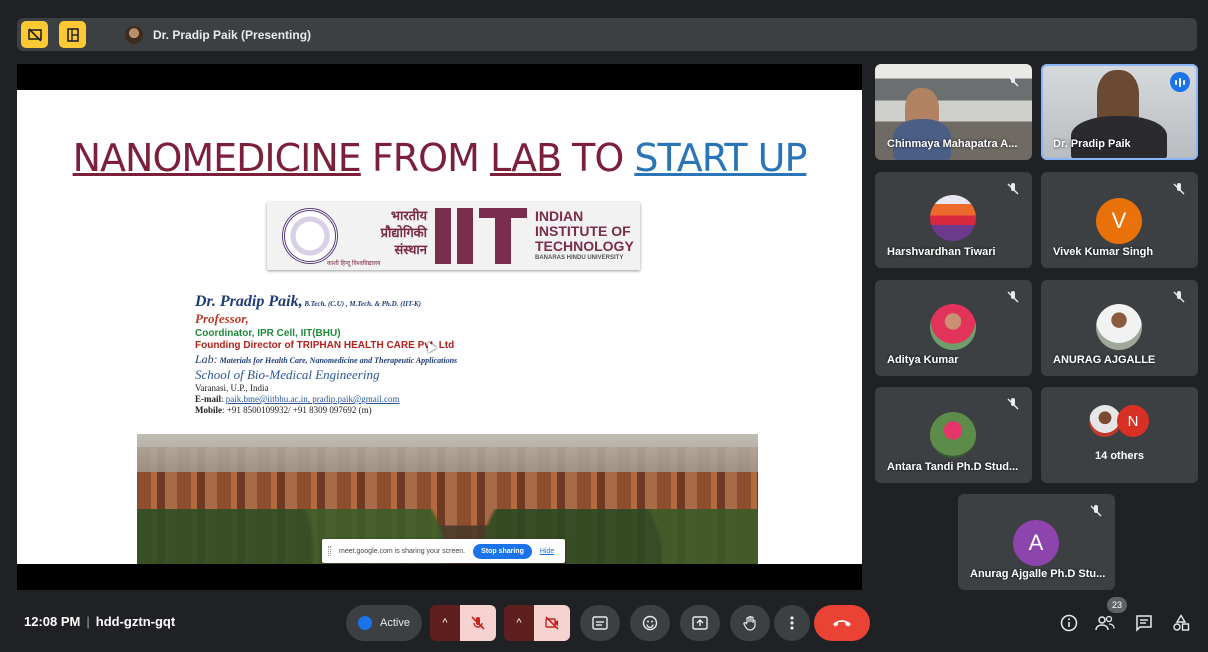  Describe the element at coordinates (403, 233) in the screenshot. I see `logo-hindi-text: भारतीय प्रौद्योगिकी संस्थान` at that location.